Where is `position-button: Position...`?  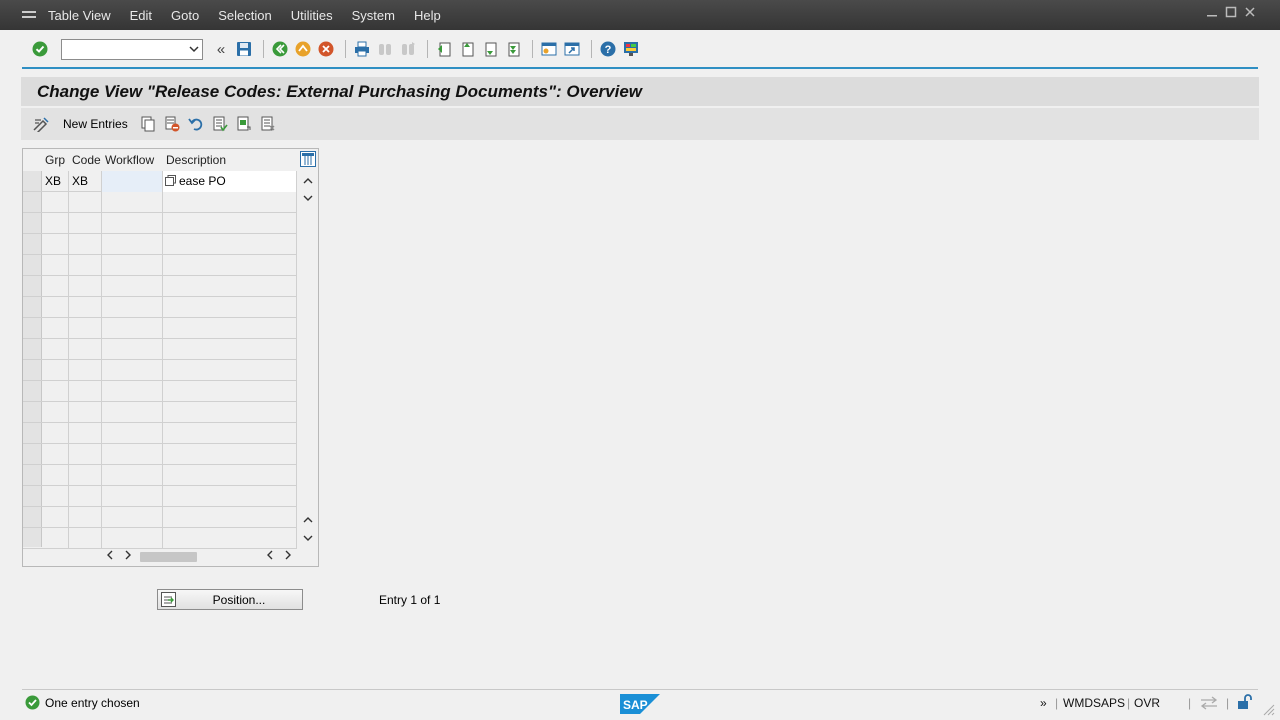
position-button: Position... is located at coordinates (230, 599).